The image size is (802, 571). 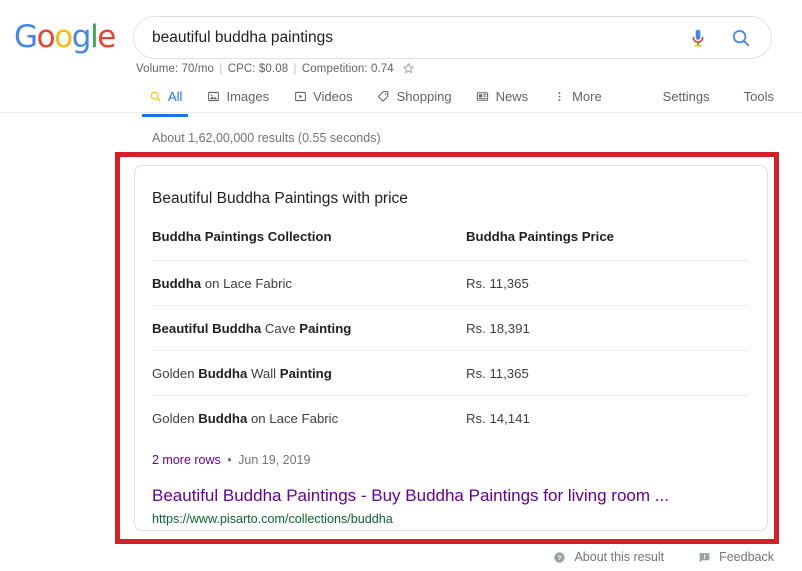 I want to click on painting-price-cell: Rs. 14,141, so click(x=607, y=417).